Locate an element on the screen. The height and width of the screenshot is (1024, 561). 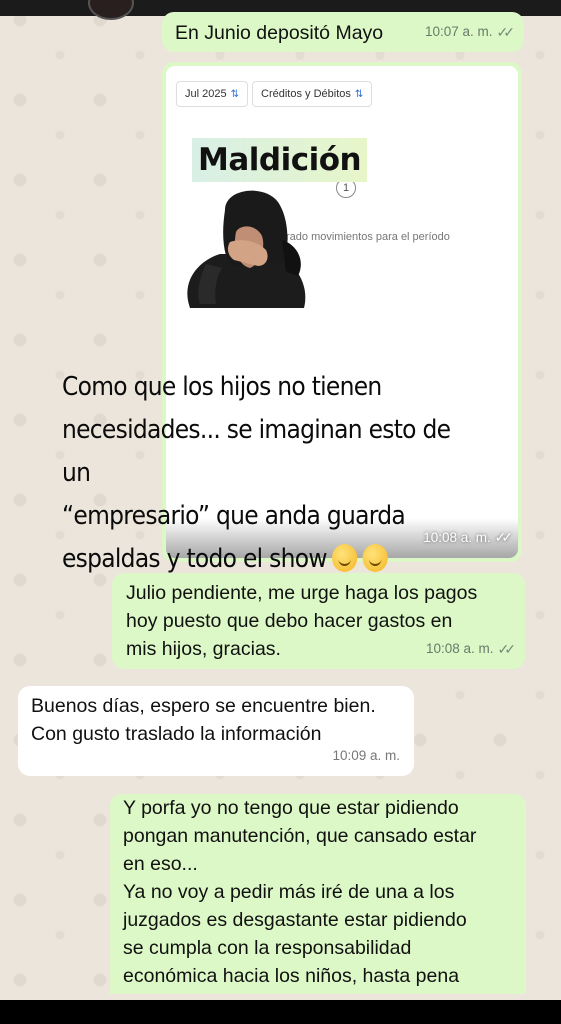
message-time: 10:09 a. m. is located at coordinates (366, 755).